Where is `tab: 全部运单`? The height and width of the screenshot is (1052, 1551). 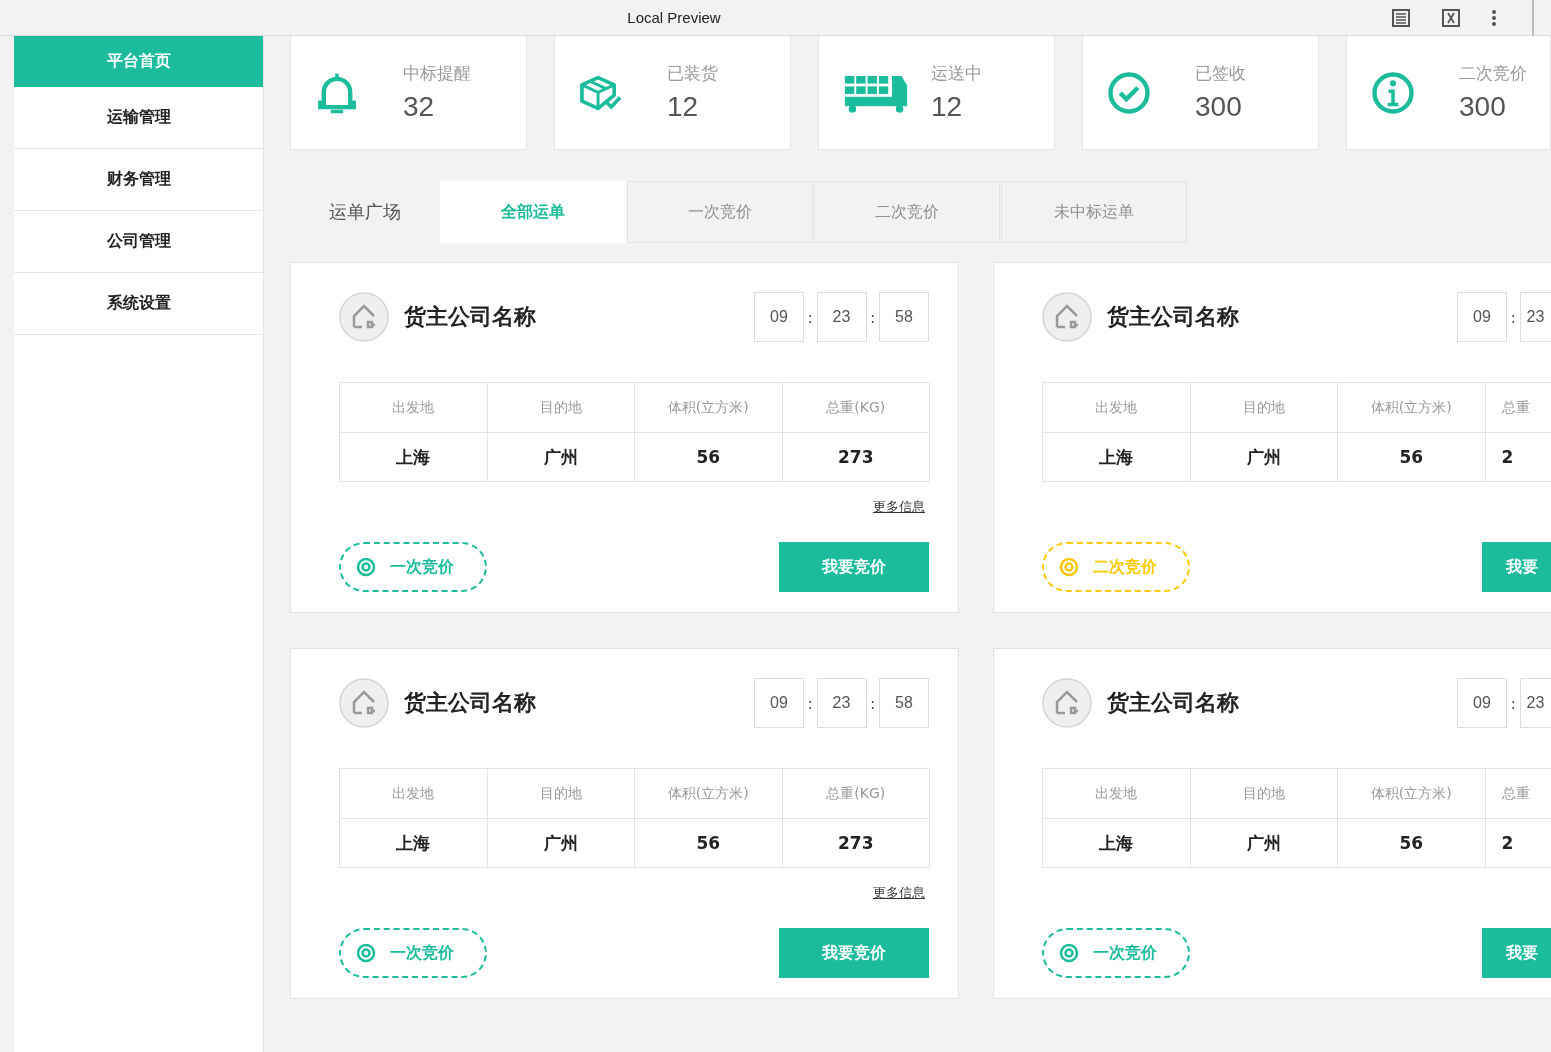 tab: 全部运单 is located at coordinates (533, 212).